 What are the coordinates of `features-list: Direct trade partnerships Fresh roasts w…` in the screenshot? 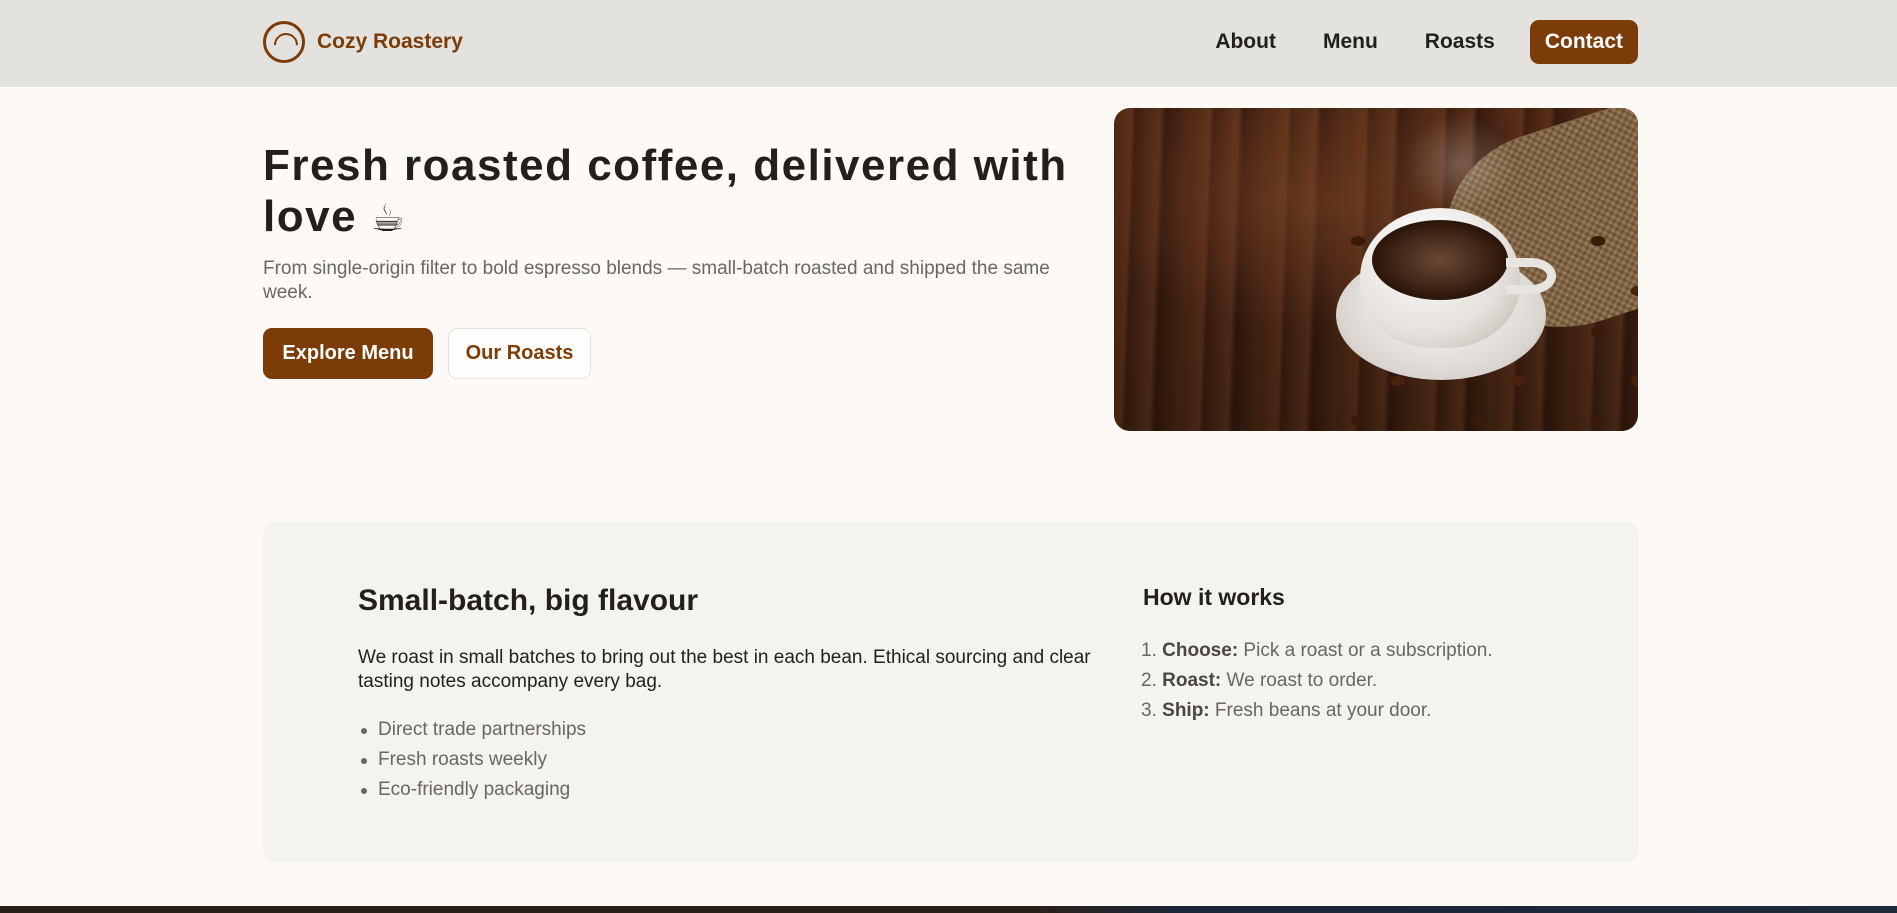 It's located at (472, 760).